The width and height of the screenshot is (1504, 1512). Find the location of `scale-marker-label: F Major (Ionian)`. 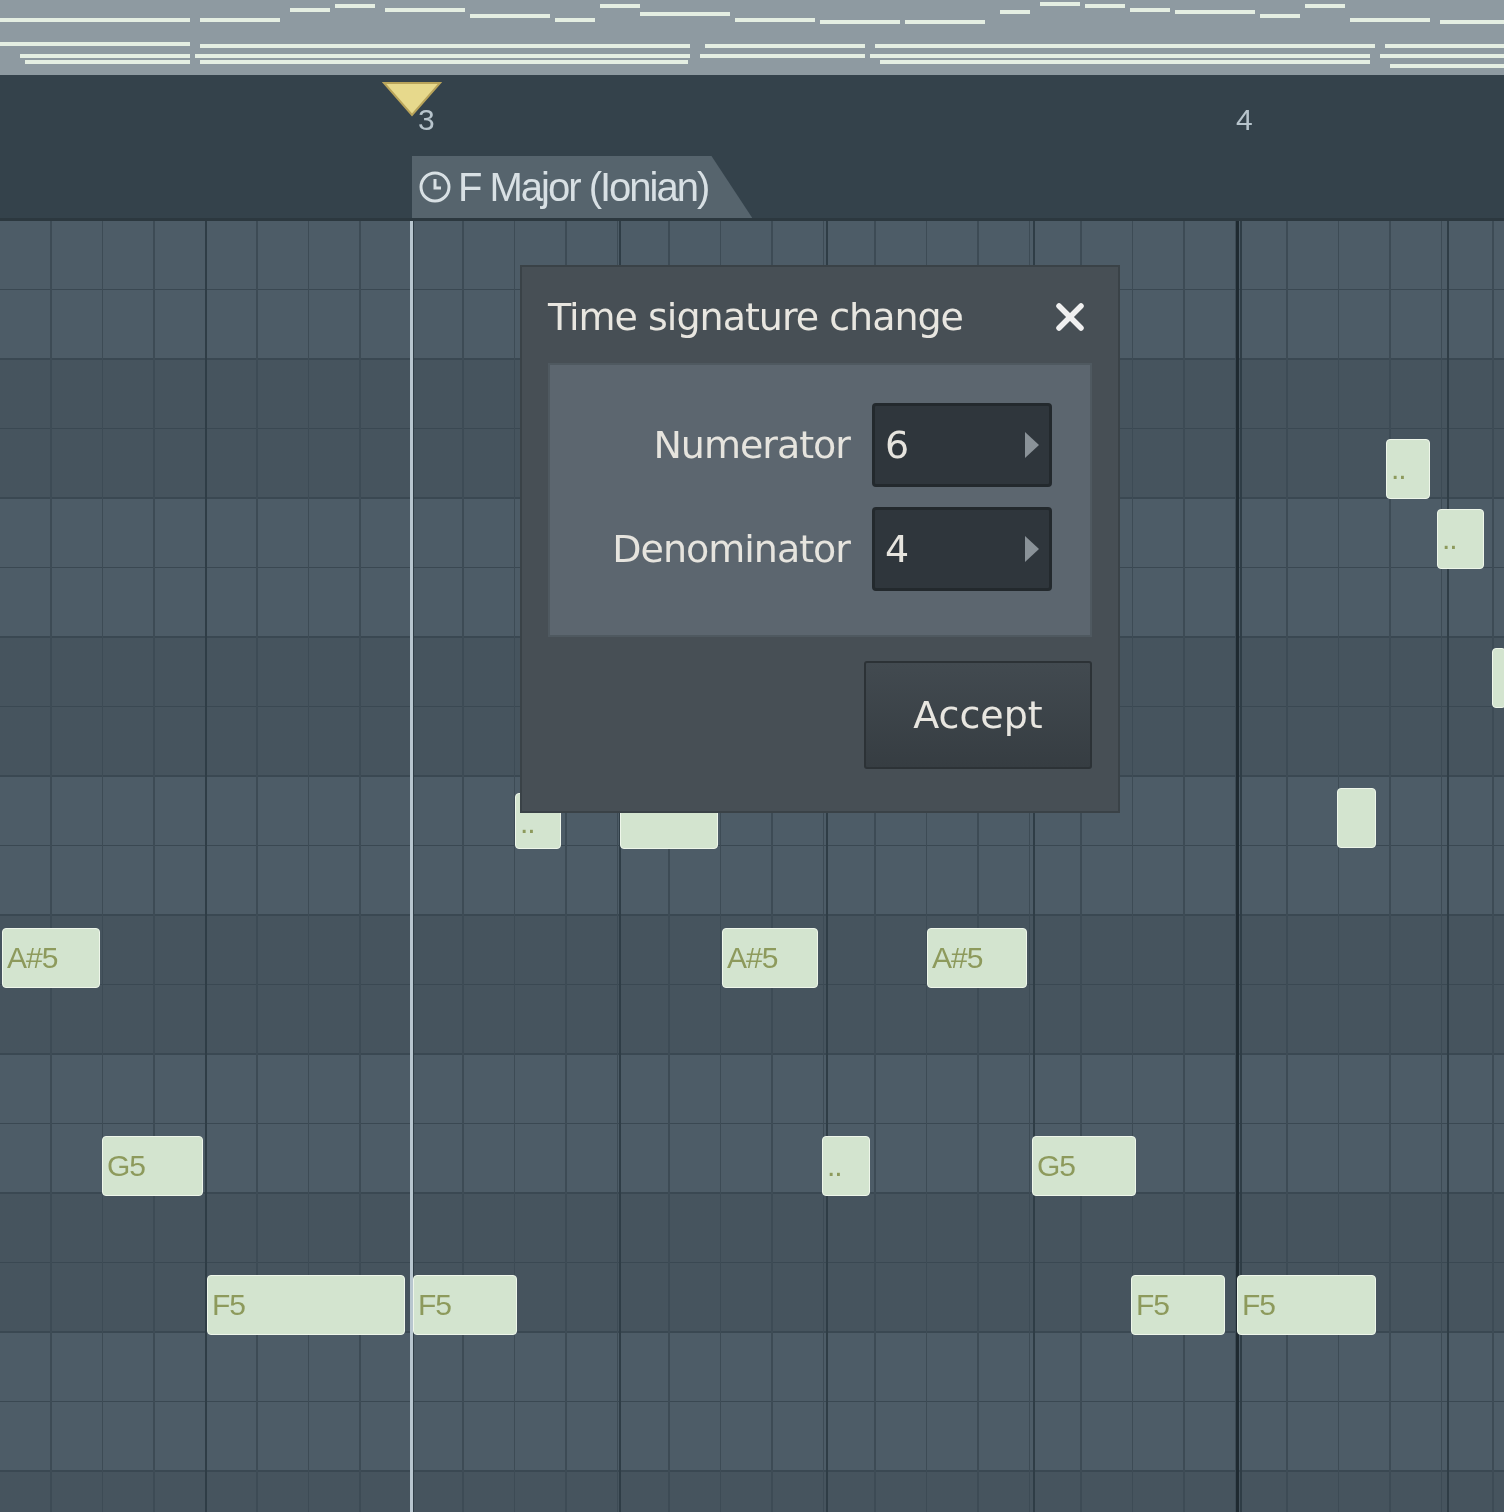

scale-marker-label: F Major (Ionian) is located at coordinates (583, 187).